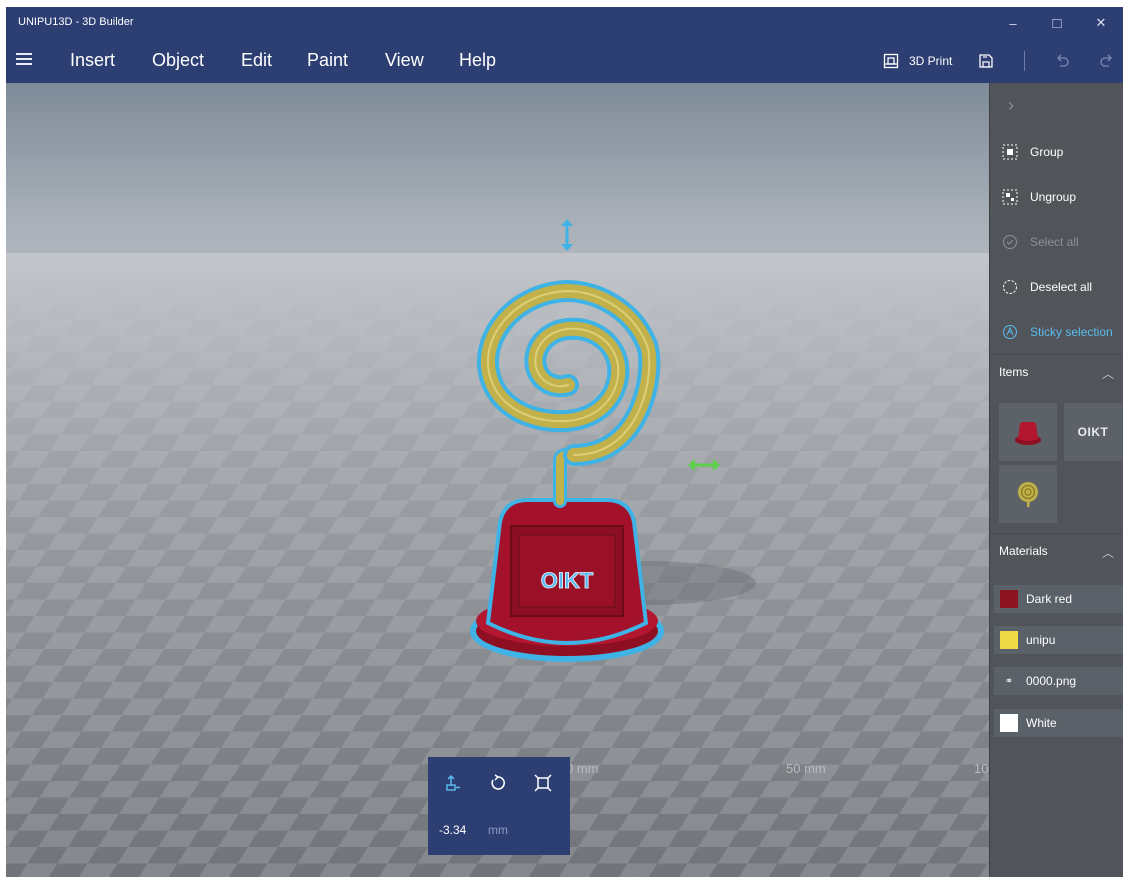 The image size is (1123, 877). Describe the element at coordinates (1058, 640) in the screenshot. I see `material-unipu: unipu` at that location.